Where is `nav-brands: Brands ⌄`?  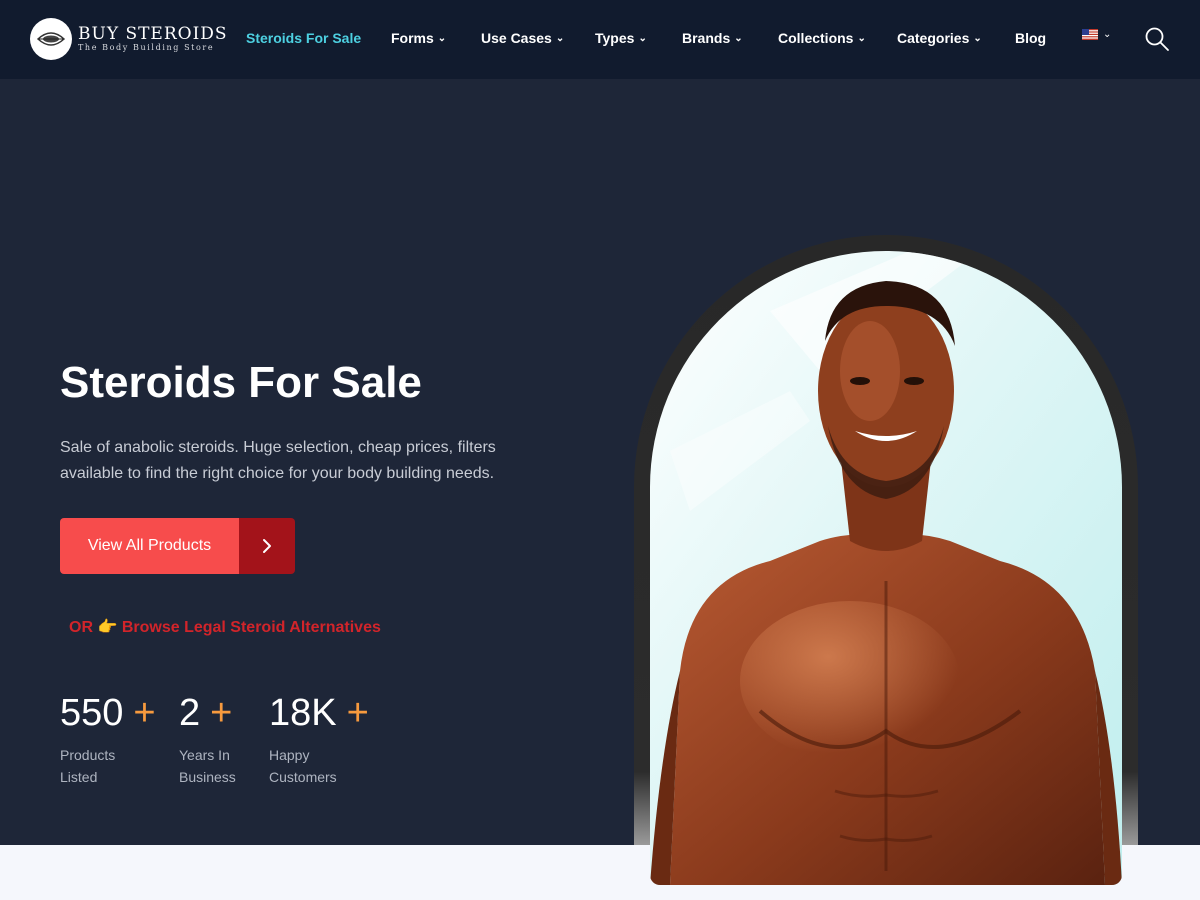 nav-brands: Brands ⌄ is located at coordinates (712, 38).